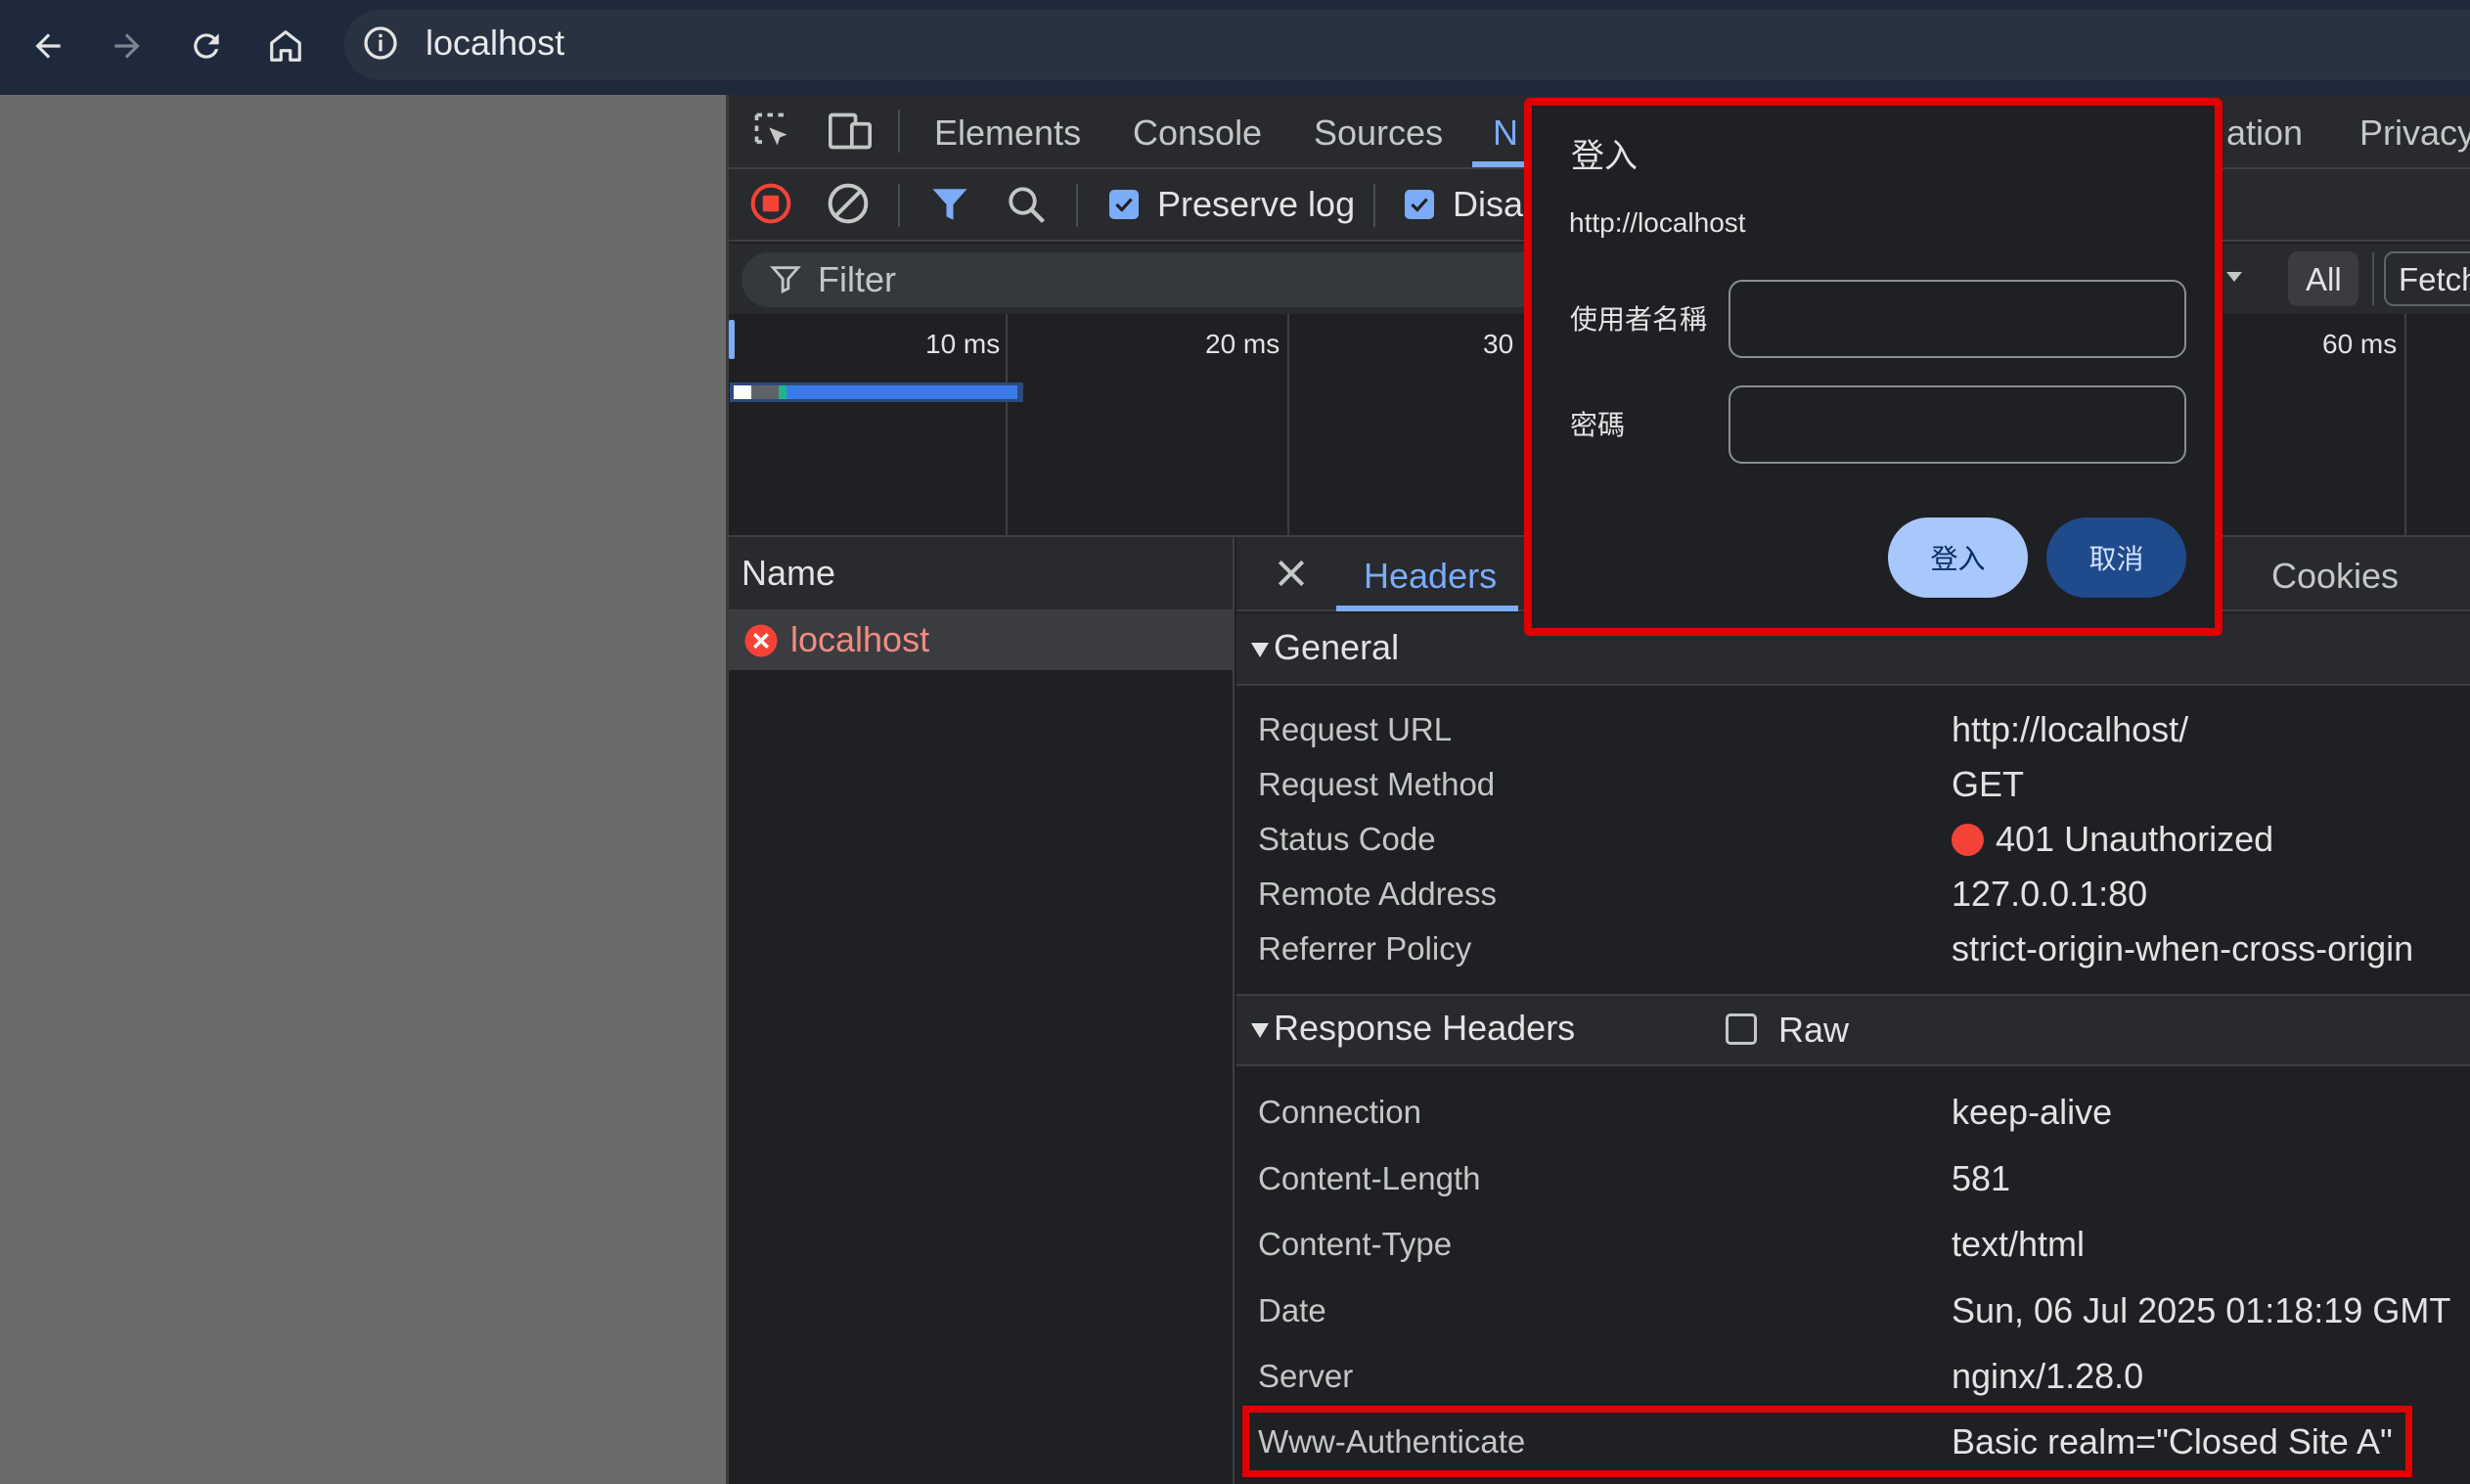  Describe the element at coordinates (1488, 204) in the screenshot. I see `disable-cache-label: Disa` at that location.